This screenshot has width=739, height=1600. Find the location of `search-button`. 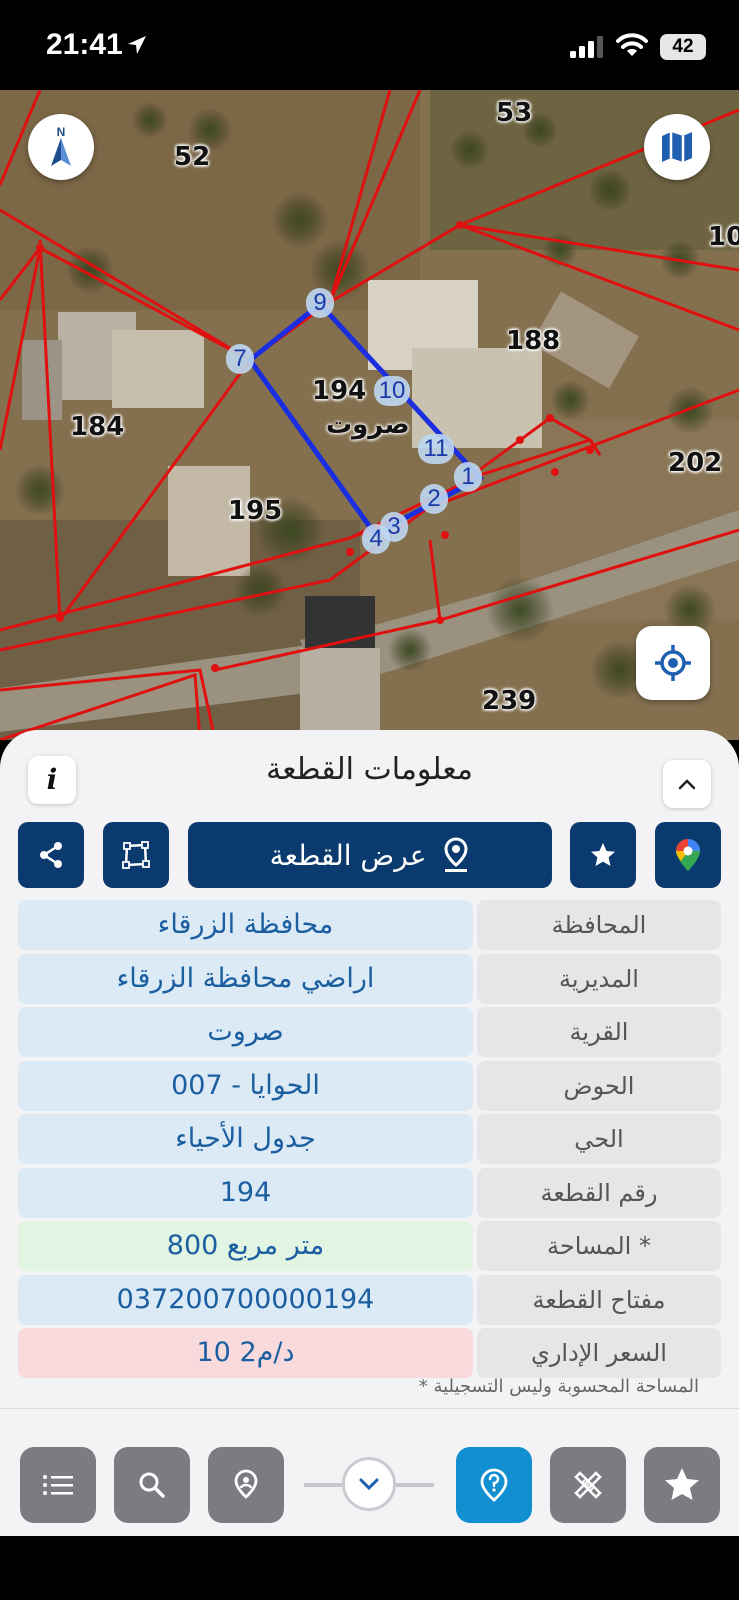

search-button is located at coordinates (152, 1485).